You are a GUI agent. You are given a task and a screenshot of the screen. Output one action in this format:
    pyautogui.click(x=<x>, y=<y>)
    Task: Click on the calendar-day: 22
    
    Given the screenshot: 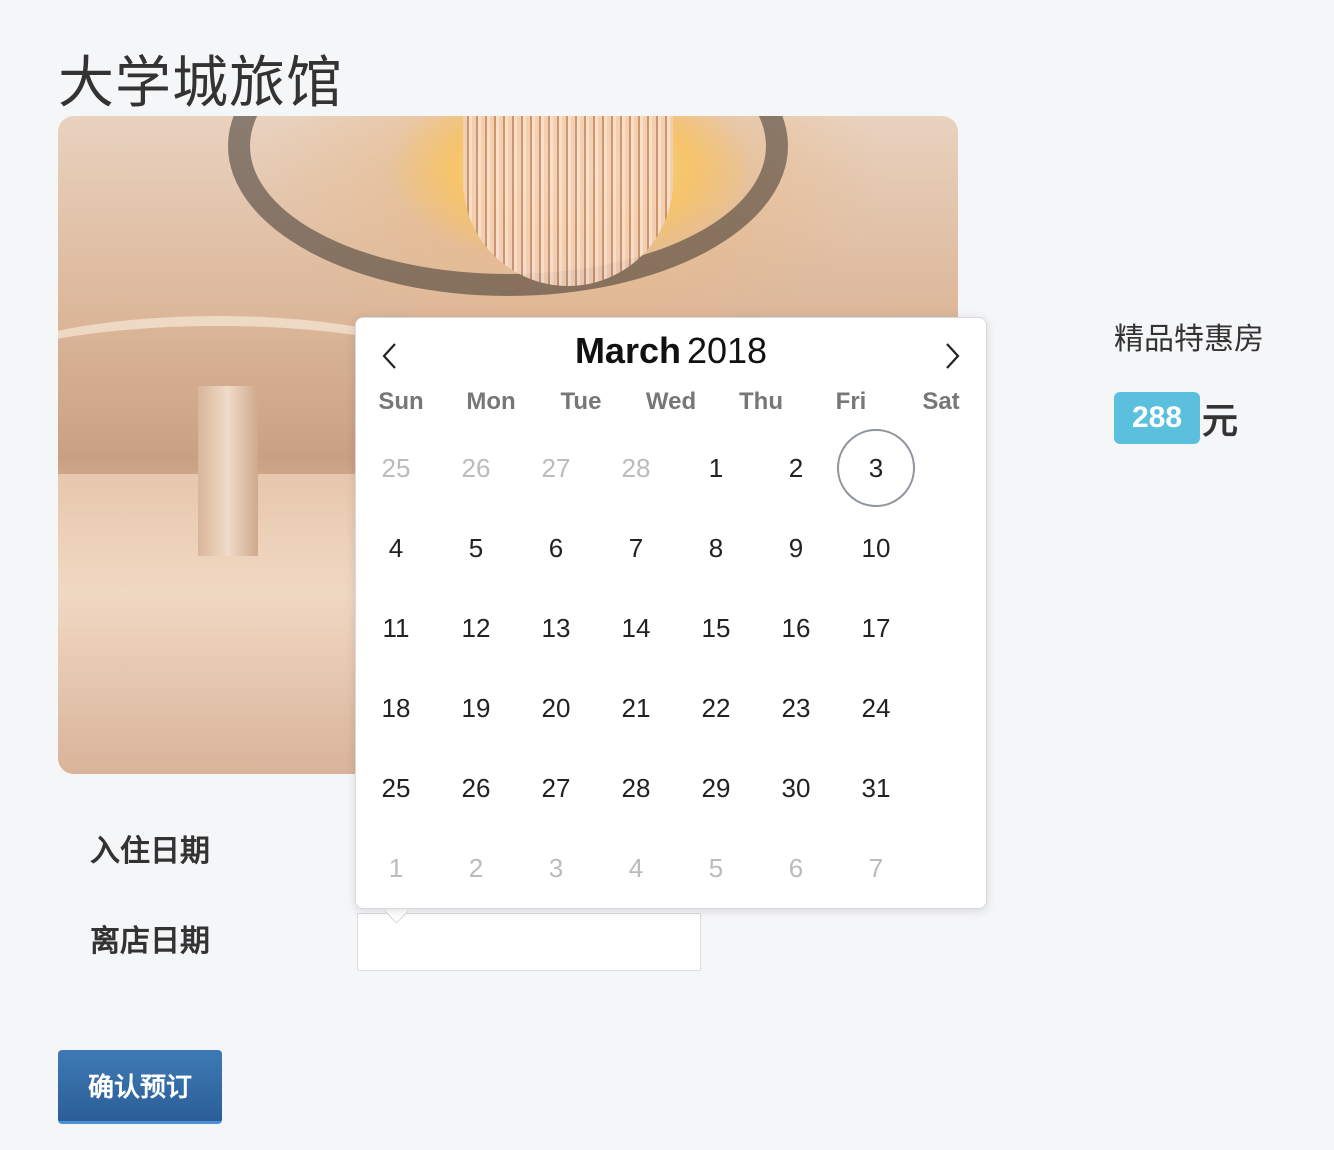 What is the action you would take?
    pyautogui.click(x=716, y=708)
    